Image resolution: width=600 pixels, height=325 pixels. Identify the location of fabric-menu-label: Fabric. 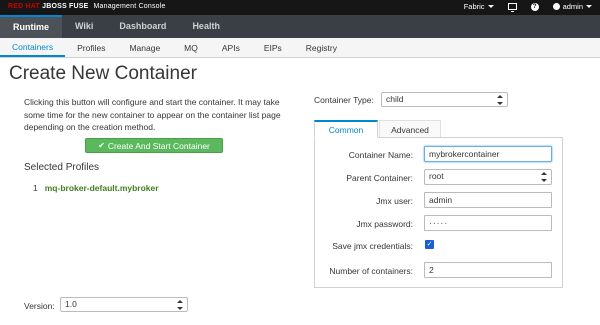
(474, 6).